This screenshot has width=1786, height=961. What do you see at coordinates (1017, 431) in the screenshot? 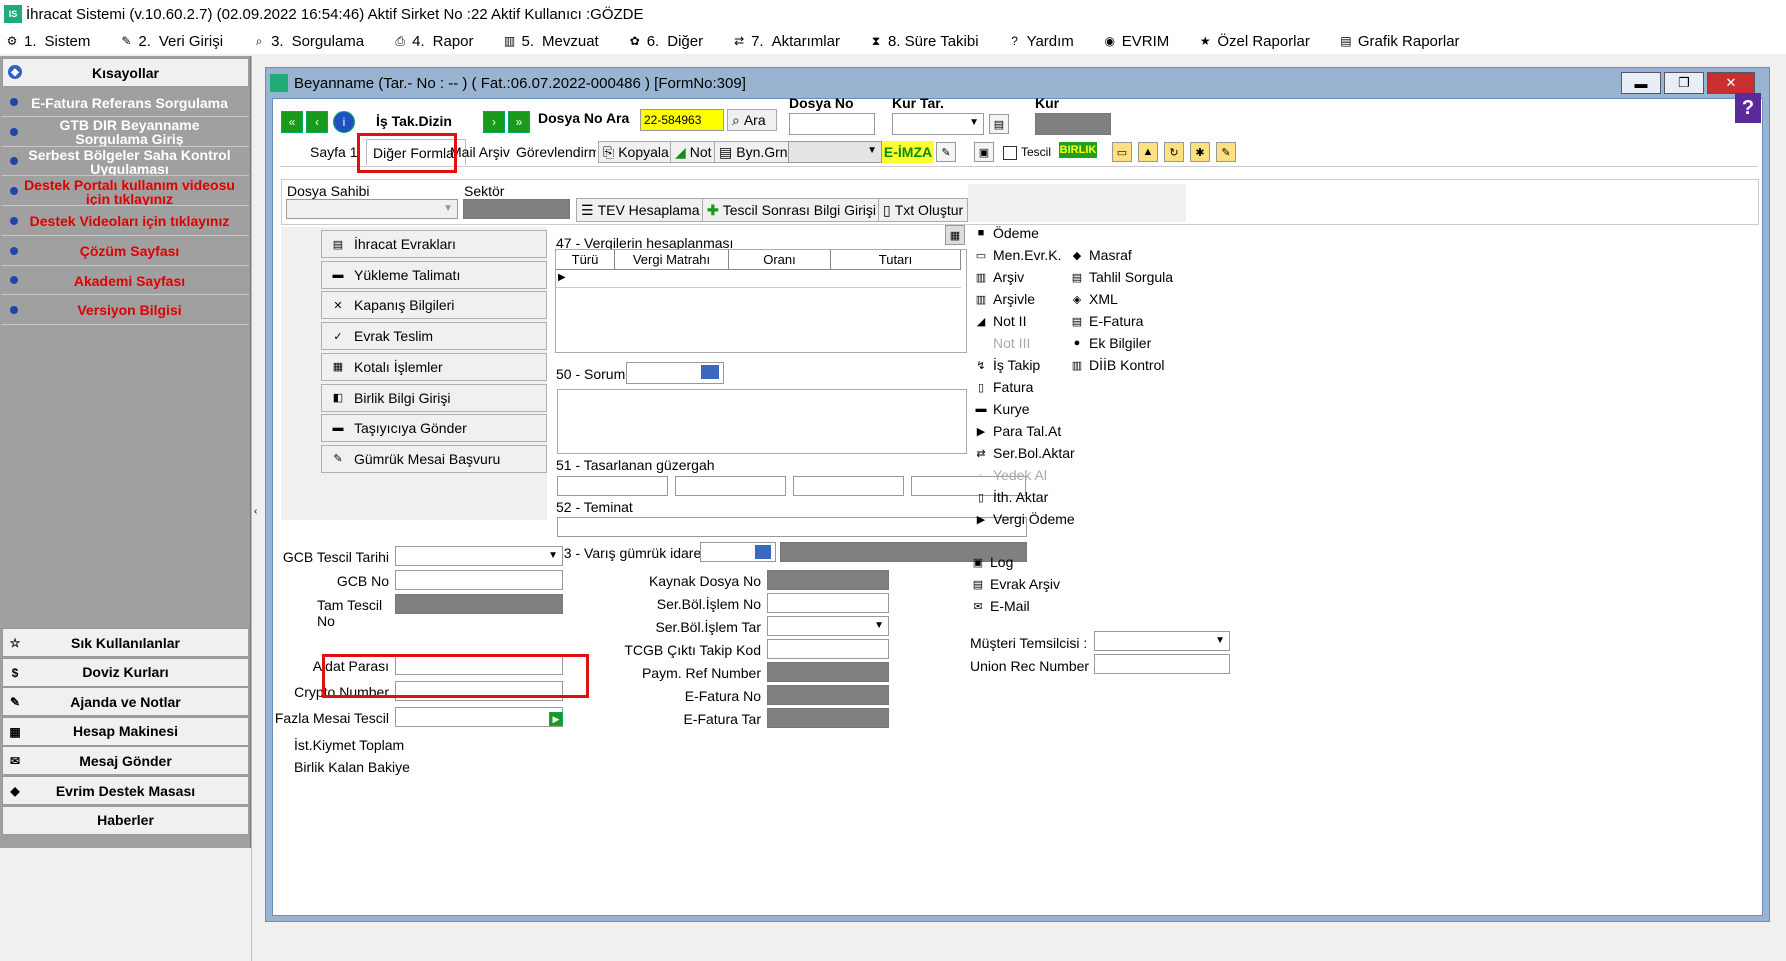
I see `action-9: ▶ Para Tal.At` at bounding box center [1017, 431].